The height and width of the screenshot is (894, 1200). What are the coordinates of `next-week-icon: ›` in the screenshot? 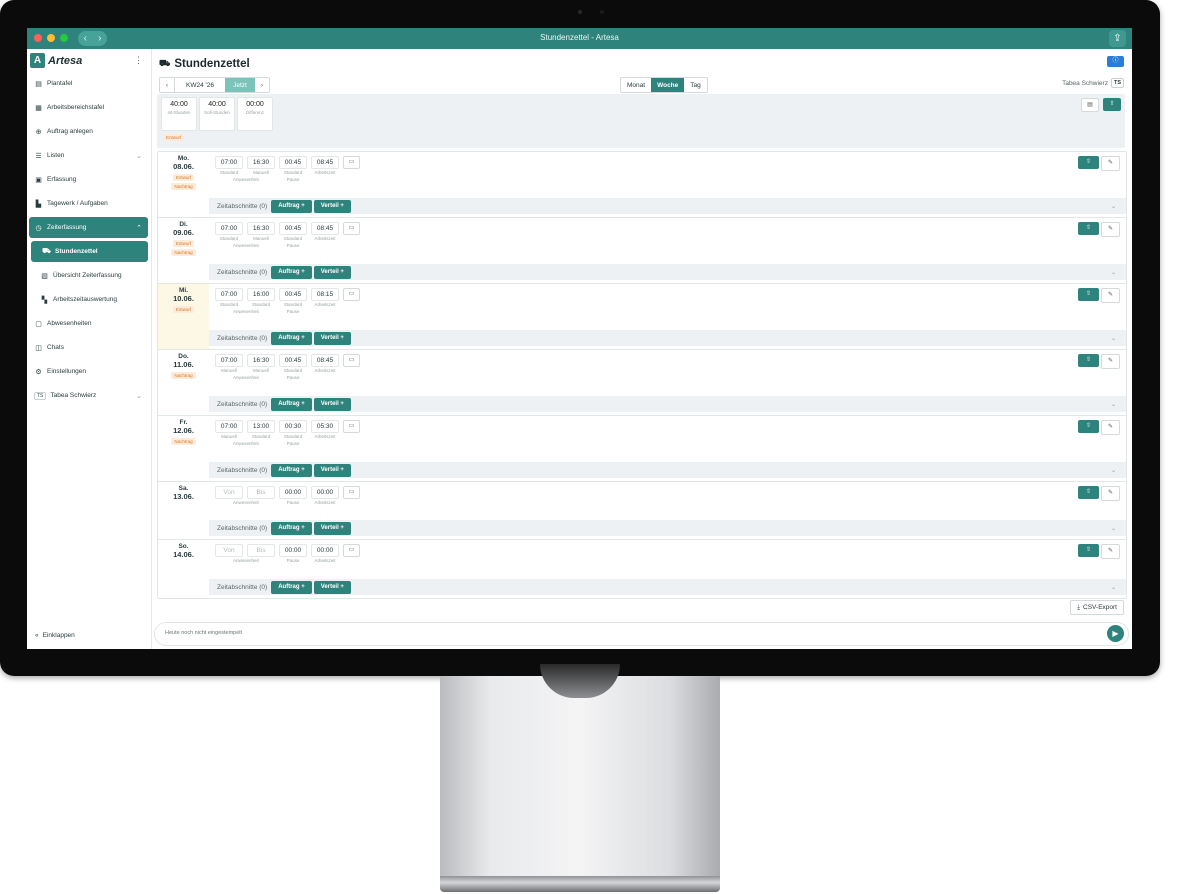 It's located at (262, 85).